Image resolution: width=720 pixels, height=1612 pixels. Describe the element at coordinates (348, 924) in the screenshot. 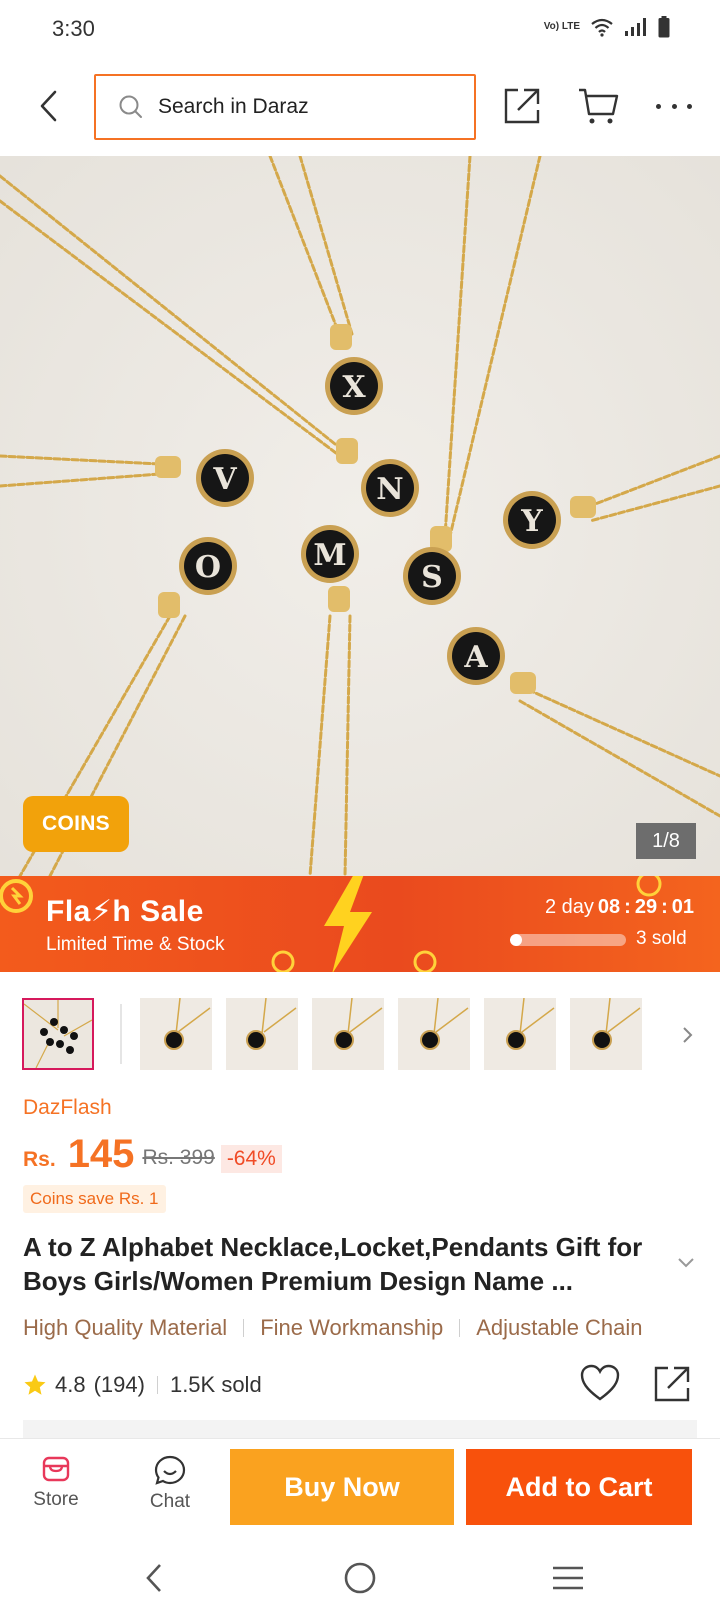

I see `lightning-icon` at that location.